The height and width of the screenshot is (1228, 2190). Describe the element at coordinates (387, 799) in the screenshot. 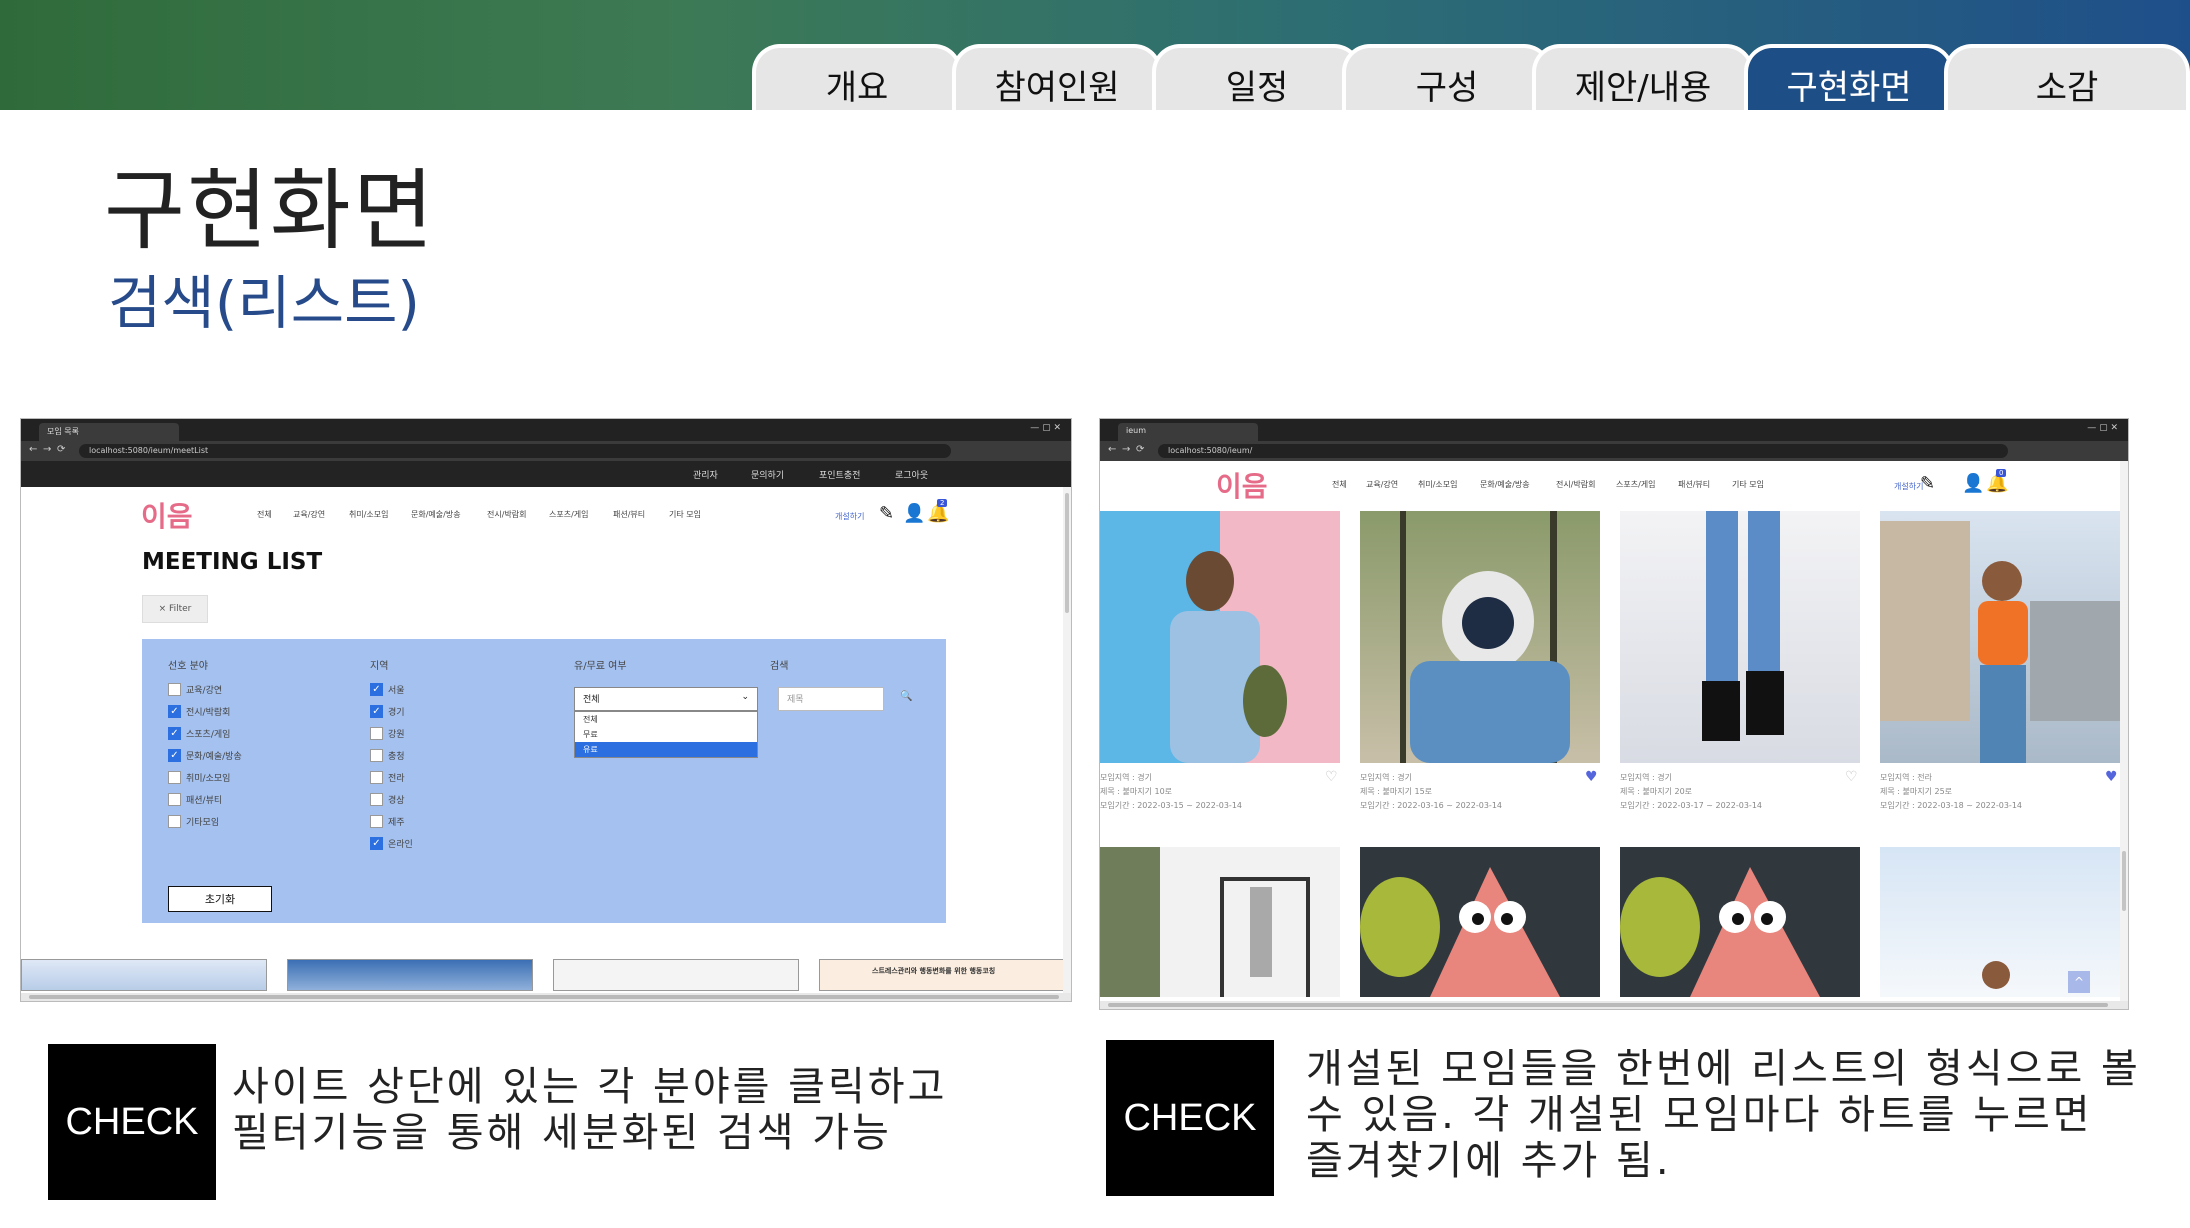

I see `filter-checkbox: 경상` at that location.